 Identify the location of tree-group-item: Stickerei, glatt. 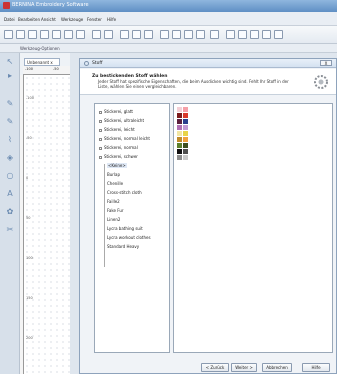
(116, 111).